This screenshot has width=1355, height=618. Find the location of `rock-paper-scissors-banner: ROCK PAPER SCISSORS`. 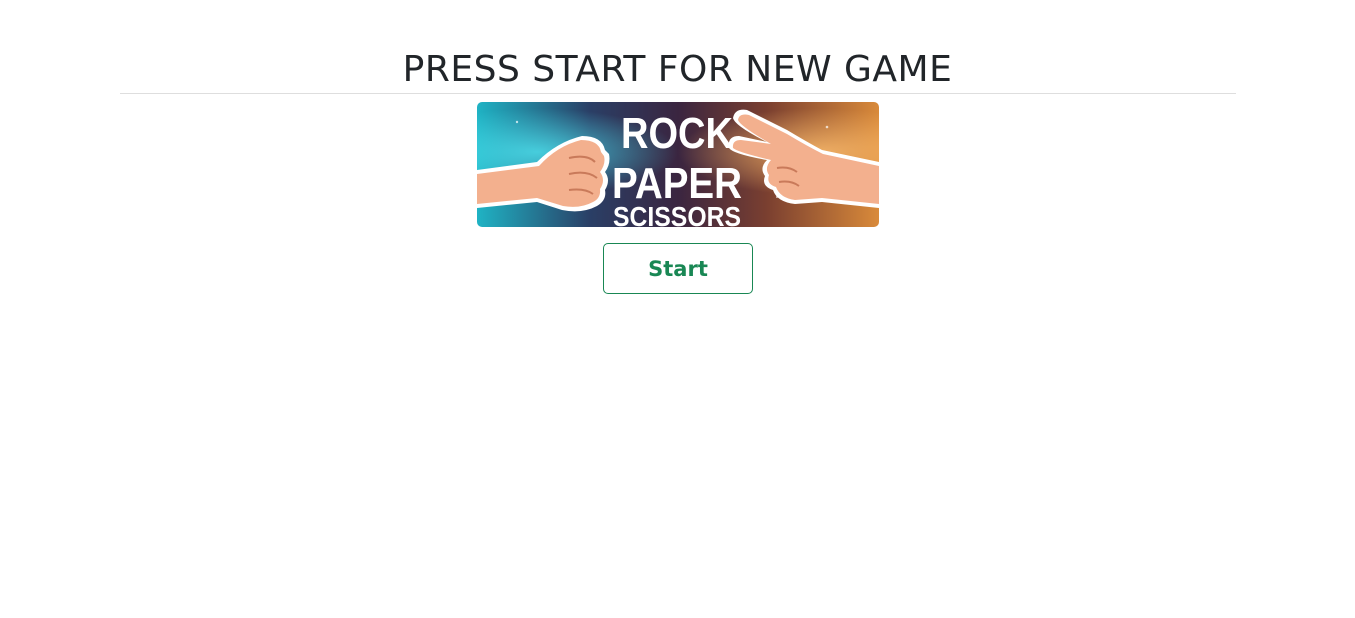

rock-paper-scissors-banner: ROCK PAPER SCISSORS is located at coordinates (678, 164).